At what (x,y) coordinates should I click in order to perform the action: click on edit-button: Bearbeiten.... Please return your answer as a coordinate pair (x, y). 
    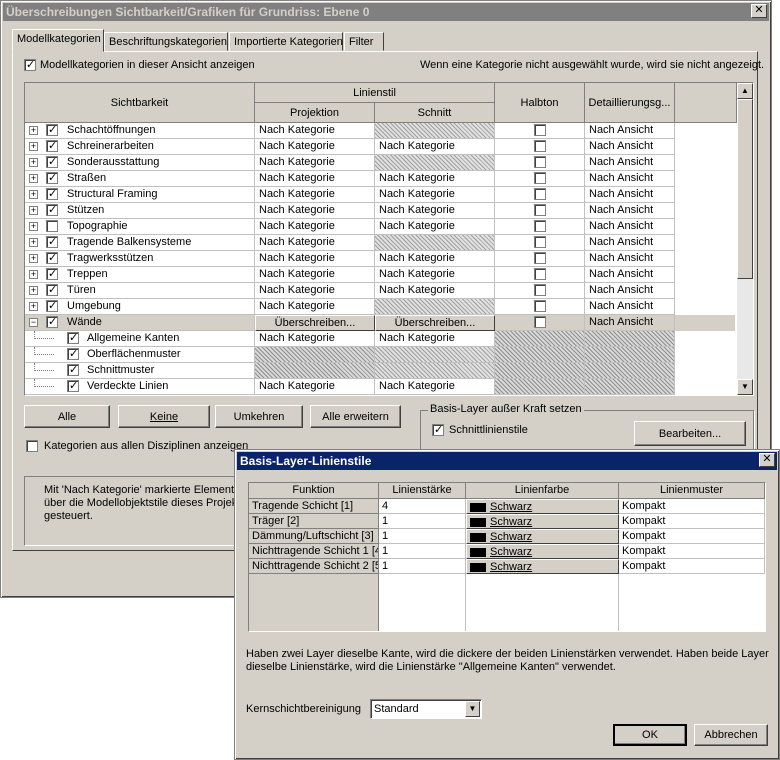
    Looking at the image, I should click on (690, 433).